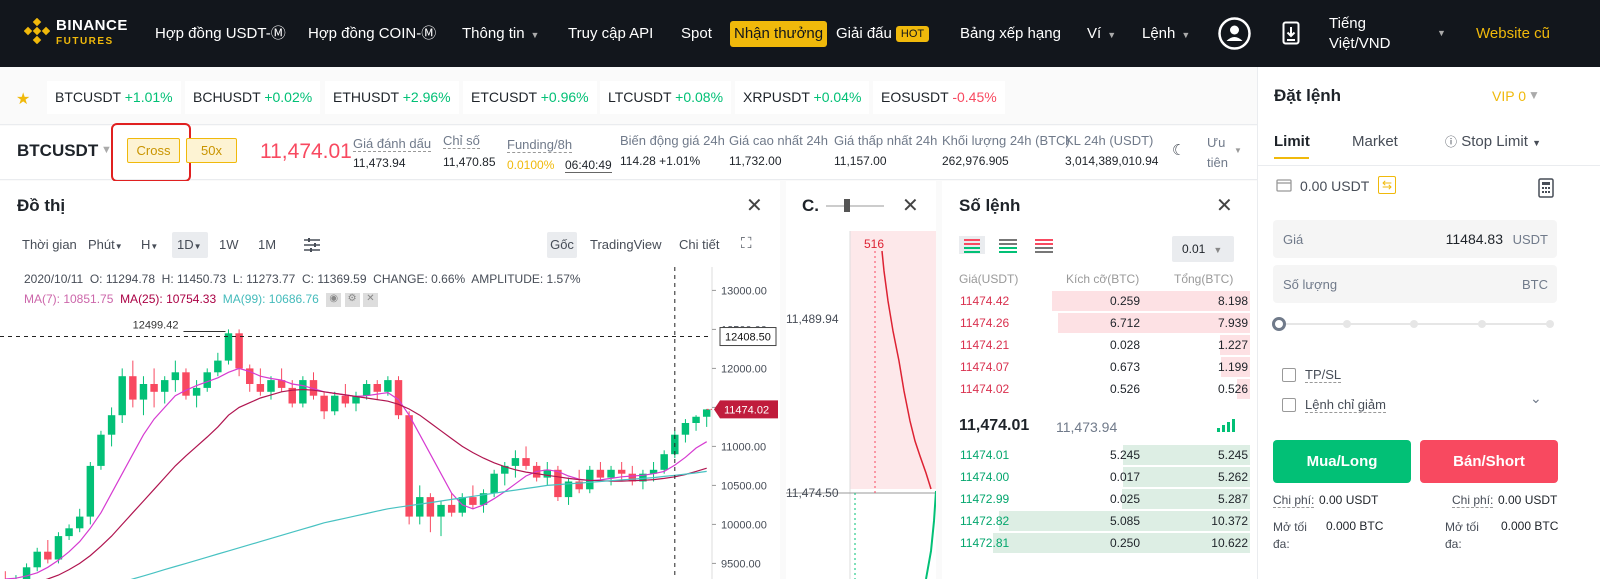 The image size is (1600, 579). Describe the element at coordinates (610, 33) in the screenshot. I see `nav-api: Truy cập API` at that location.